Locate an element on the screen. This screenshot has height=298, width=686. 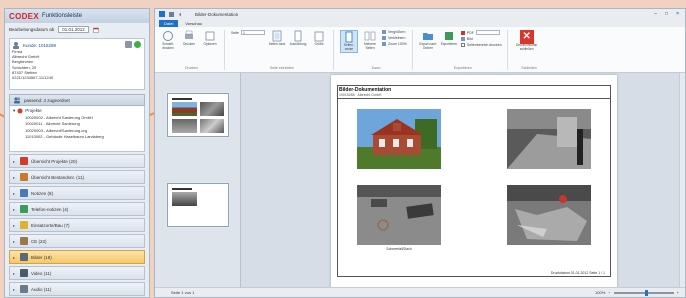
orientation-button: Ausrichtung is located at coordinates (298, 38).